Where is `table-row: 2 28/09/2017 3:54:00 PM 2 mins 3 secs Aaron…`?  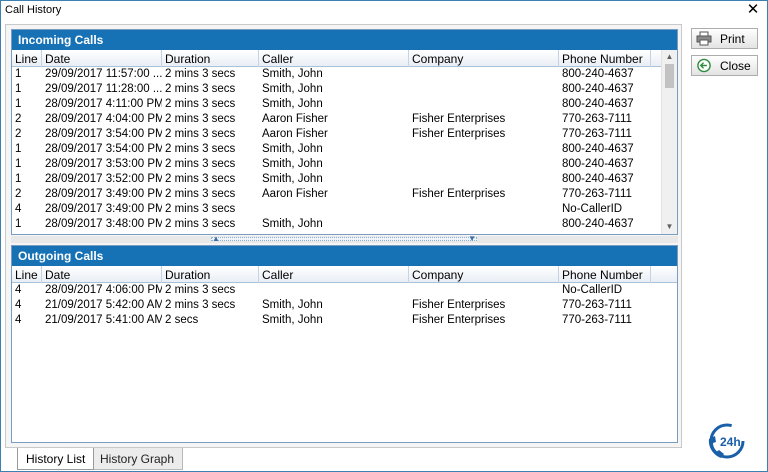
table-row: 2 28/09/2017 3:54:00 PM 2 mins 3 secs Aaron… is located at coordinates (344, 134).